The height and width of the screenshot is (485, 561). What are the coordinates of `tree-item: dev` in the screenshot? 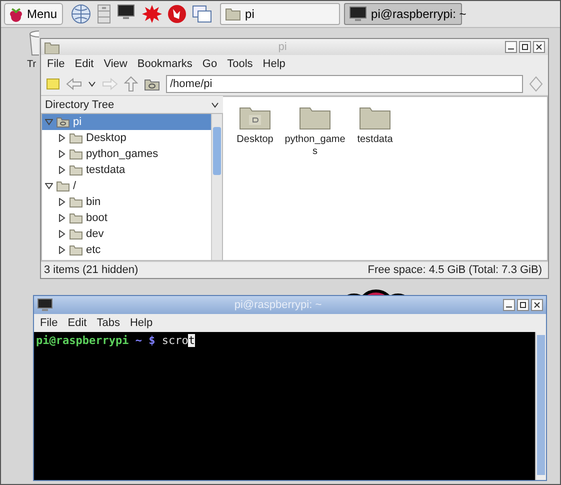 It's located at (126, 234).